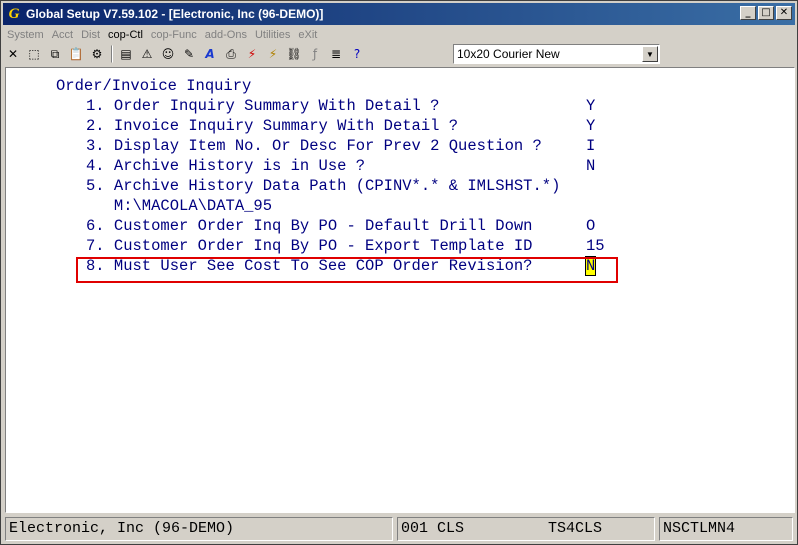 The image size is (798, 545). What do you see at coordinates (226, 35) in the screenshot?
I see `menu-item-add-ons: add-Ons` at bounding box center [226, 35].